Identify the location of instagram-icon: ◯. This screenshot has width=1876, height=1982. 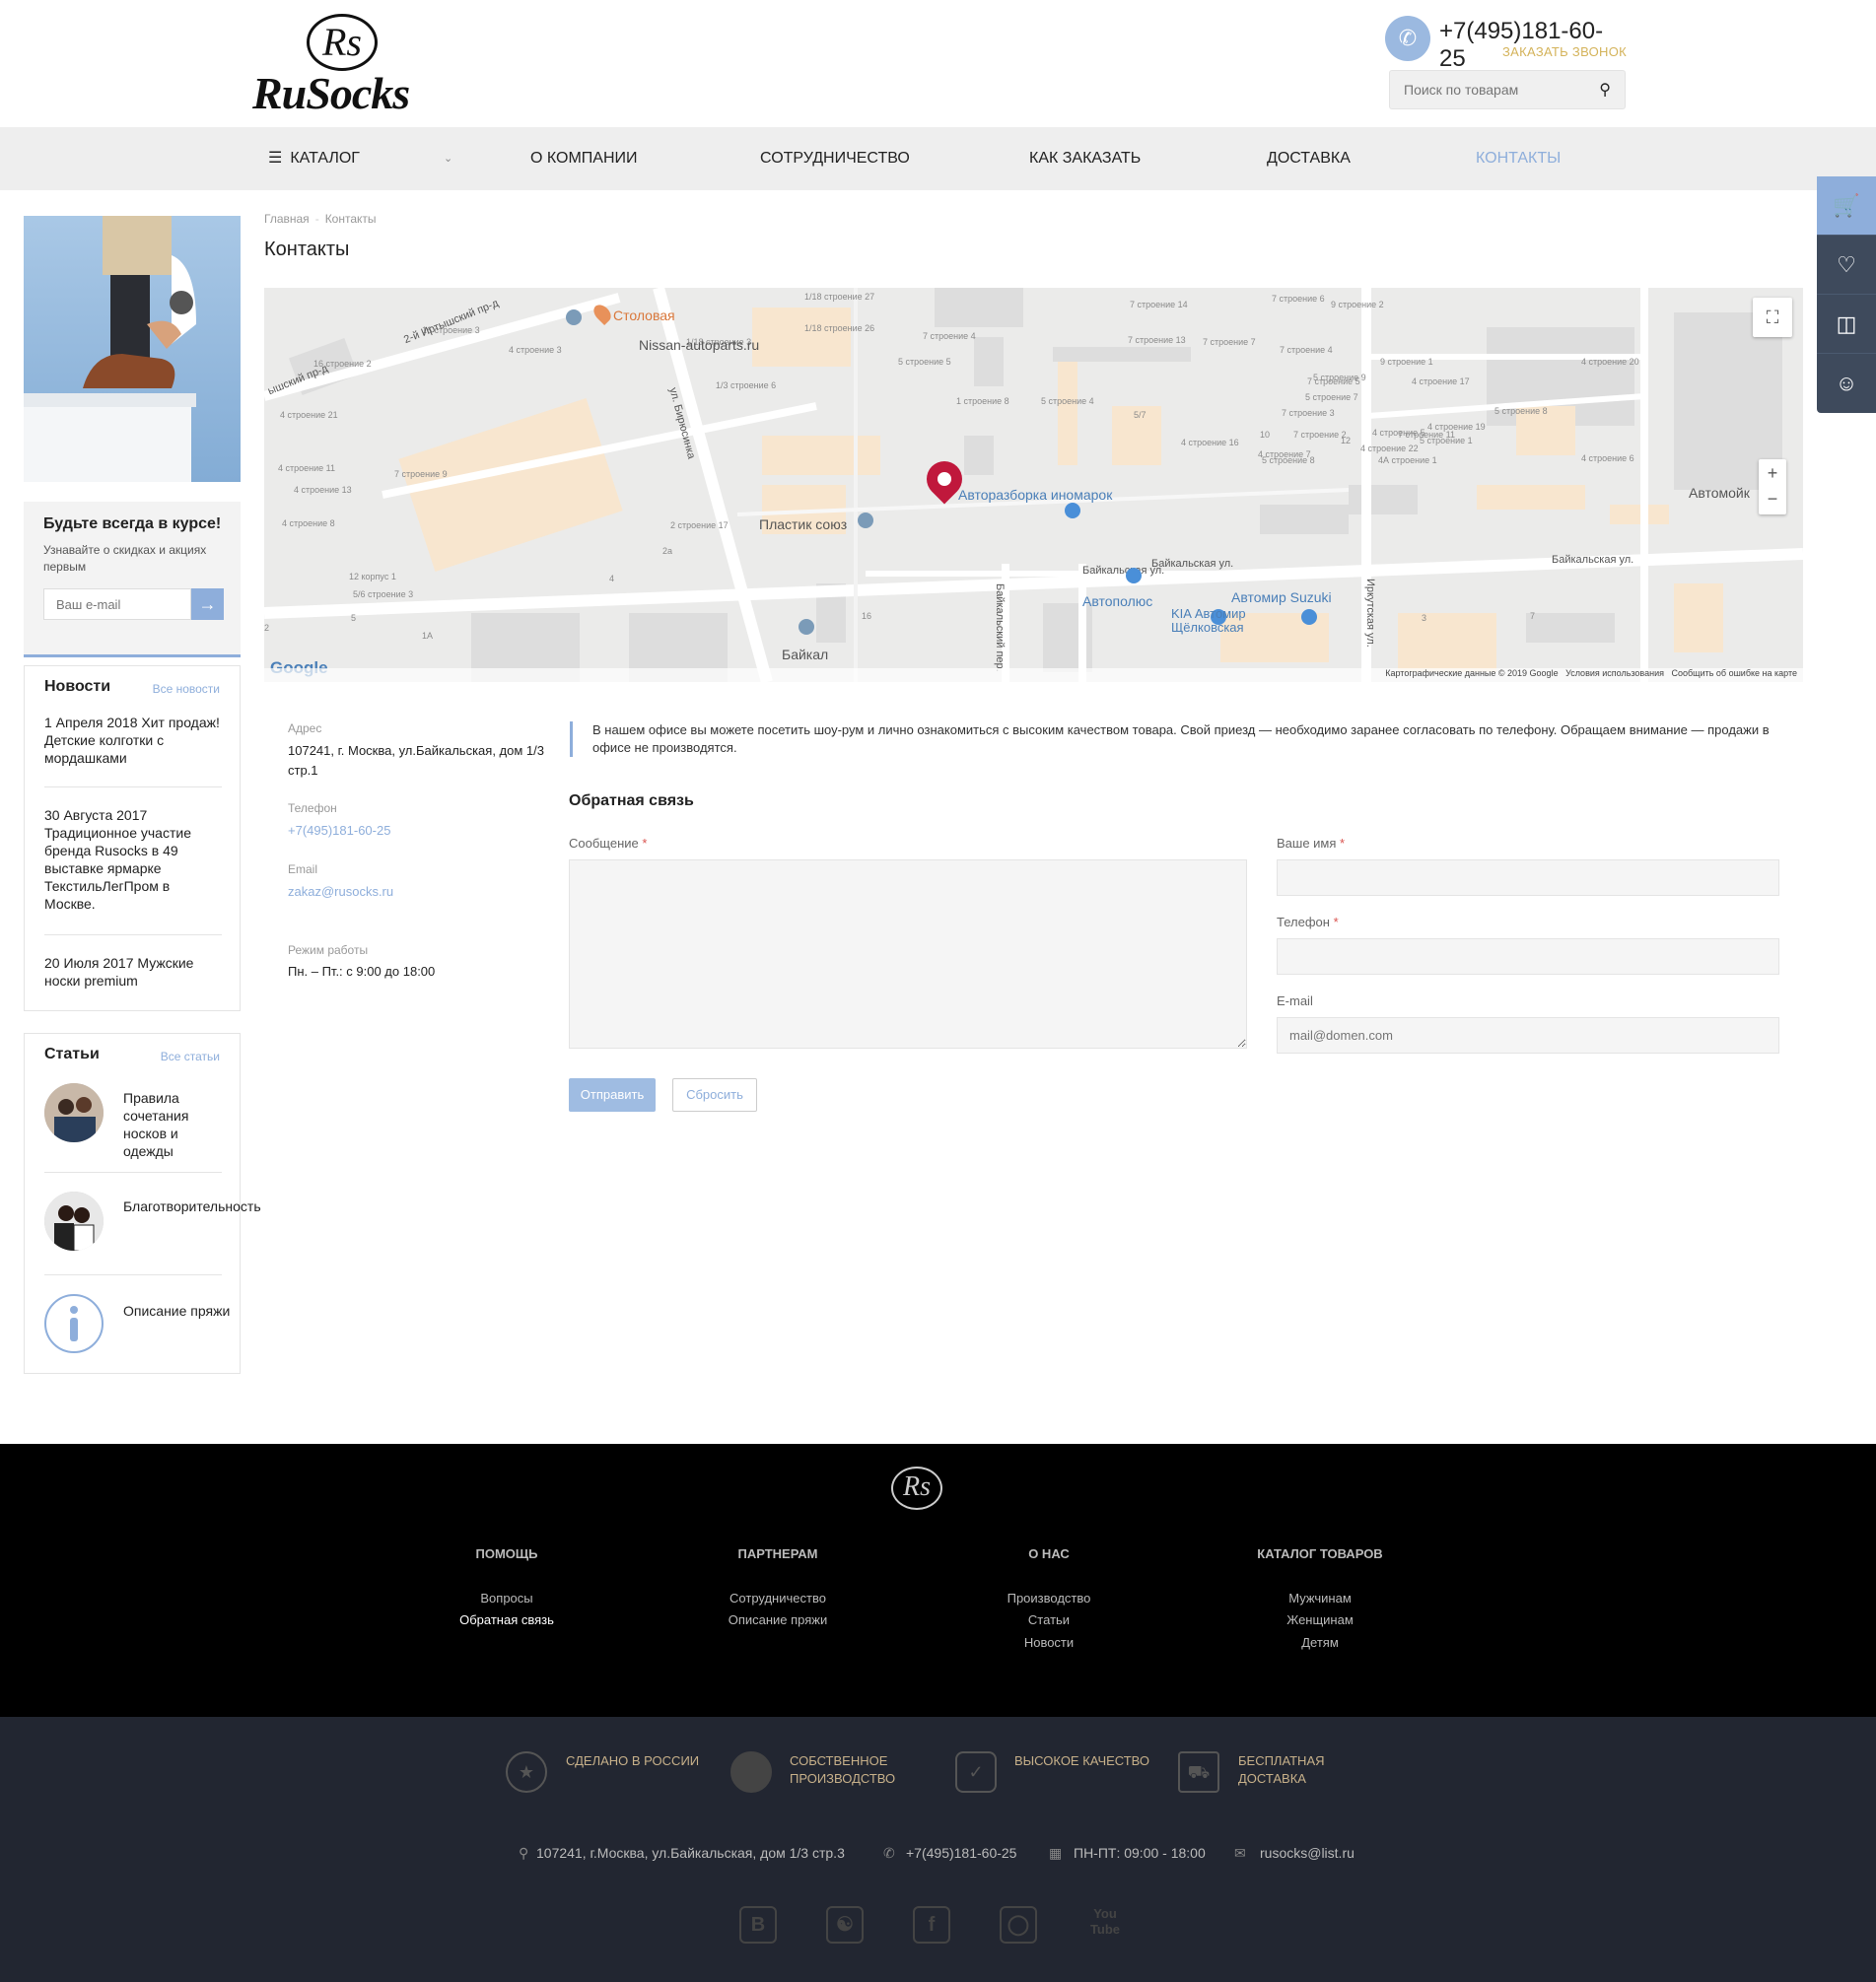
(1019, 1925).